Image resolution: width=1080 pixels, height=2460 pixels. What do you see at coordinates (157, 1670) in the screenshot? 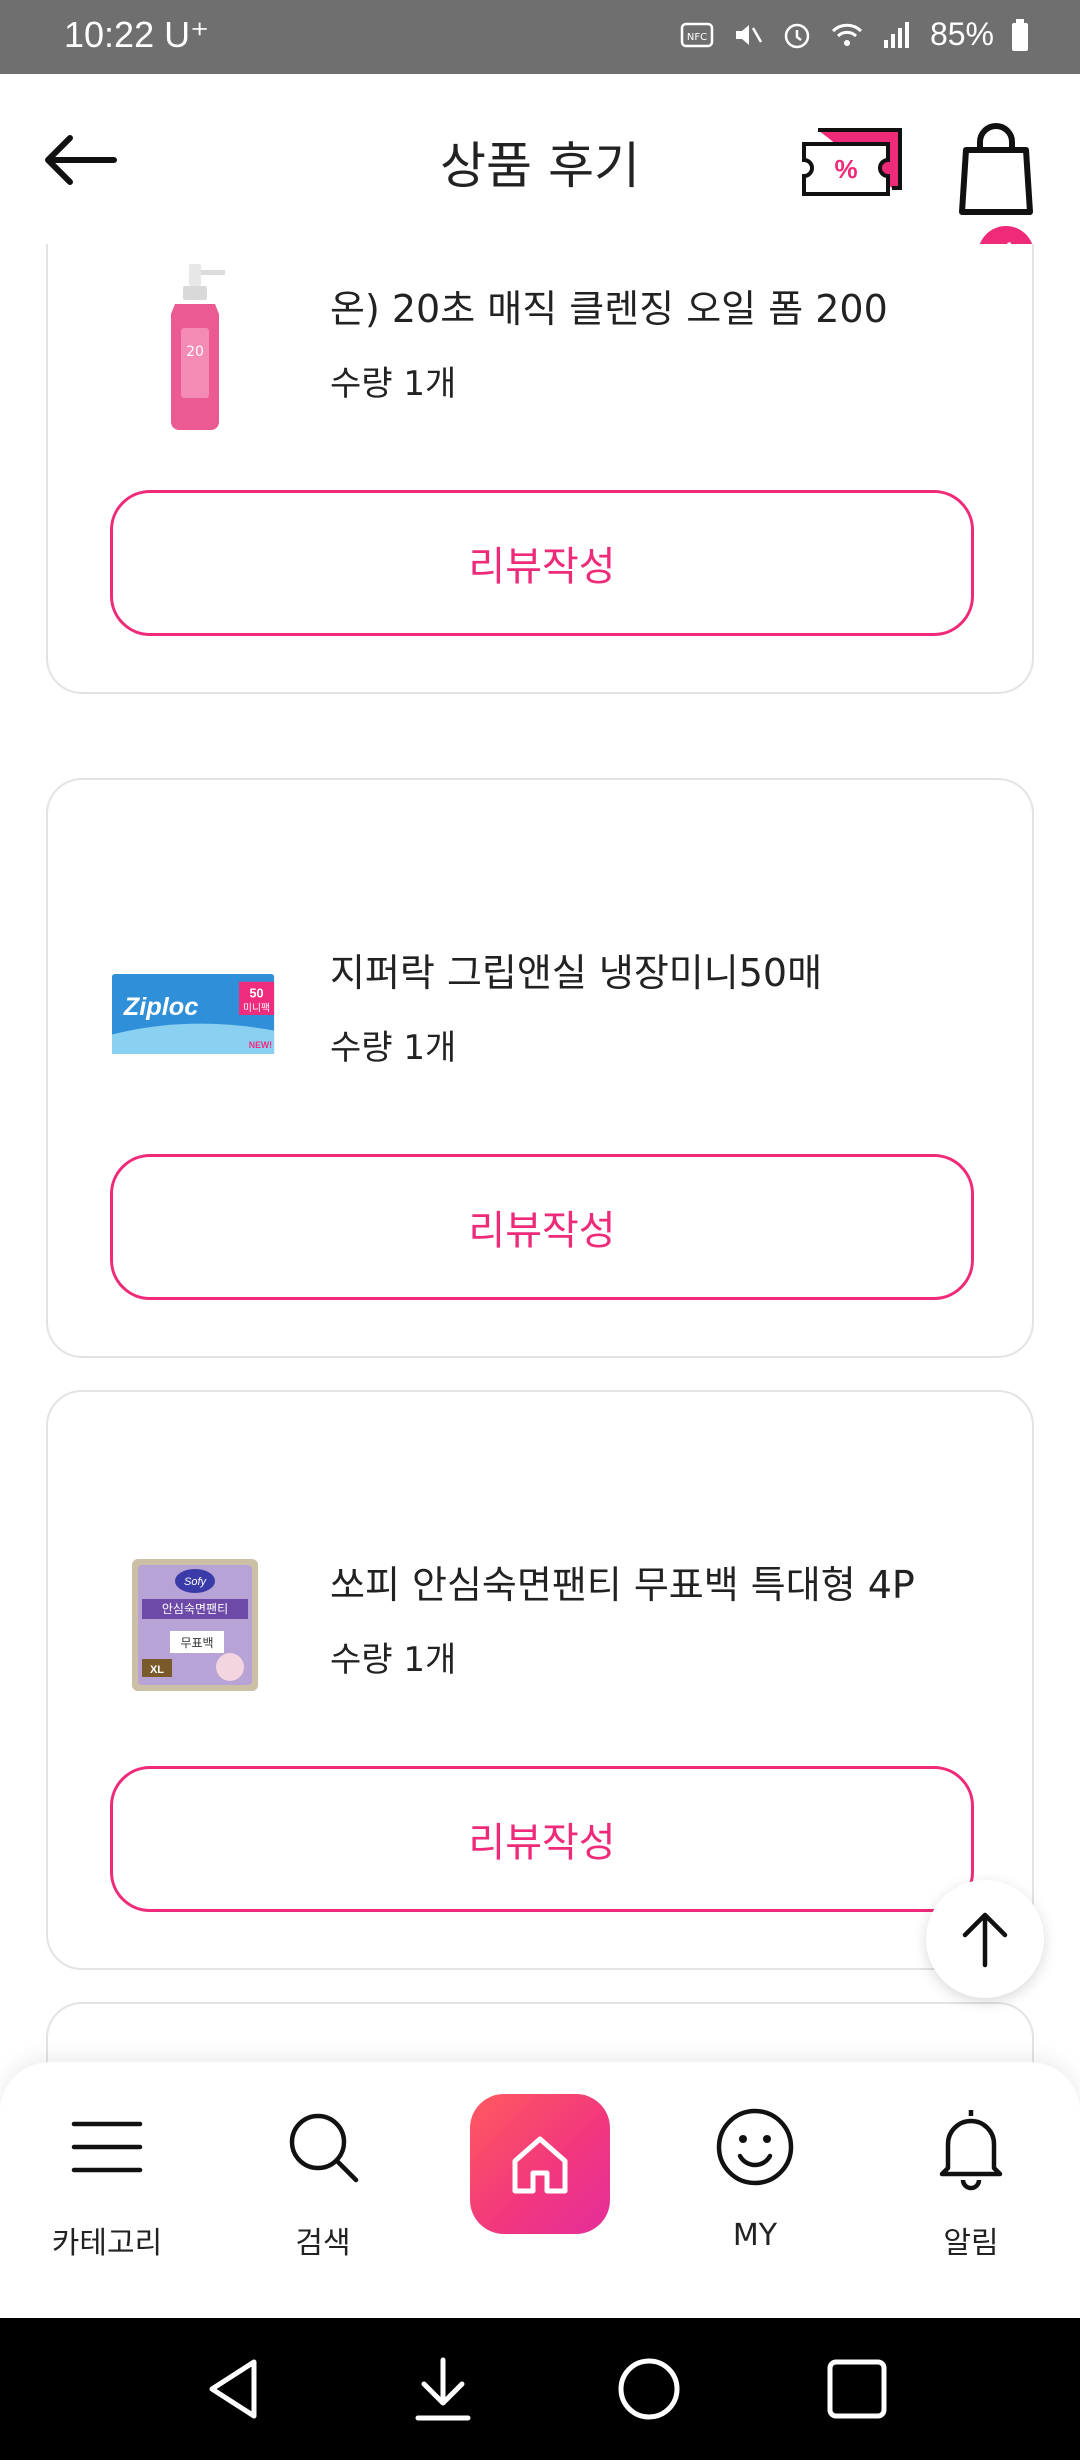
I see `svg-text: XL` at bounding box center [157, 1670].